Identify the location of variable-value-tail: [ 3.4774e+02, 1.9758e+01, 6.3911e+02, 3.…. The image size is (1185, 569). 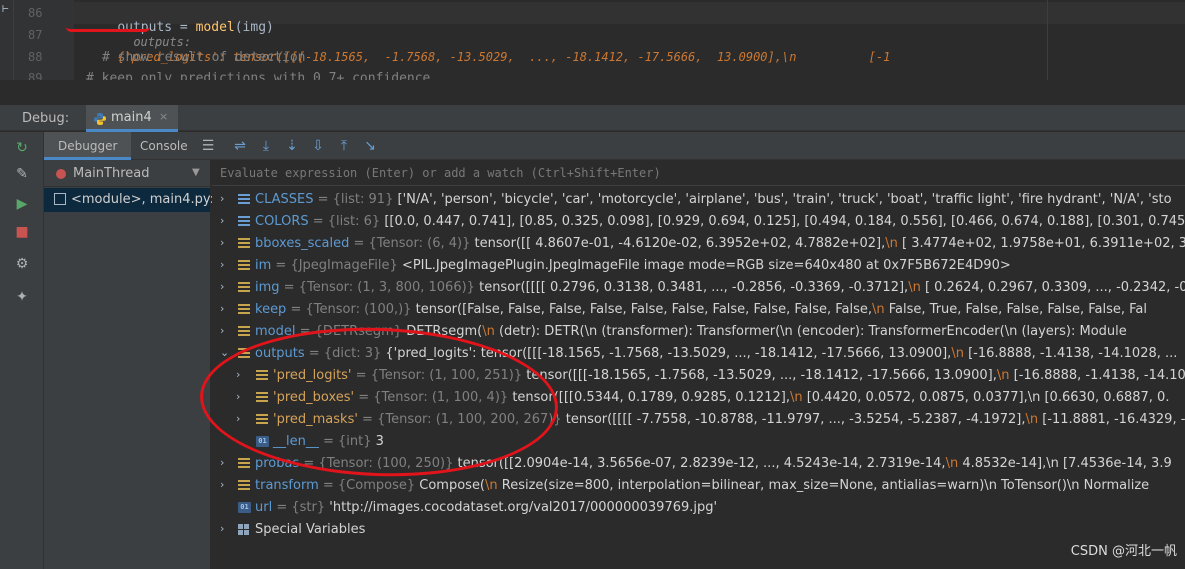
(1041, 243).